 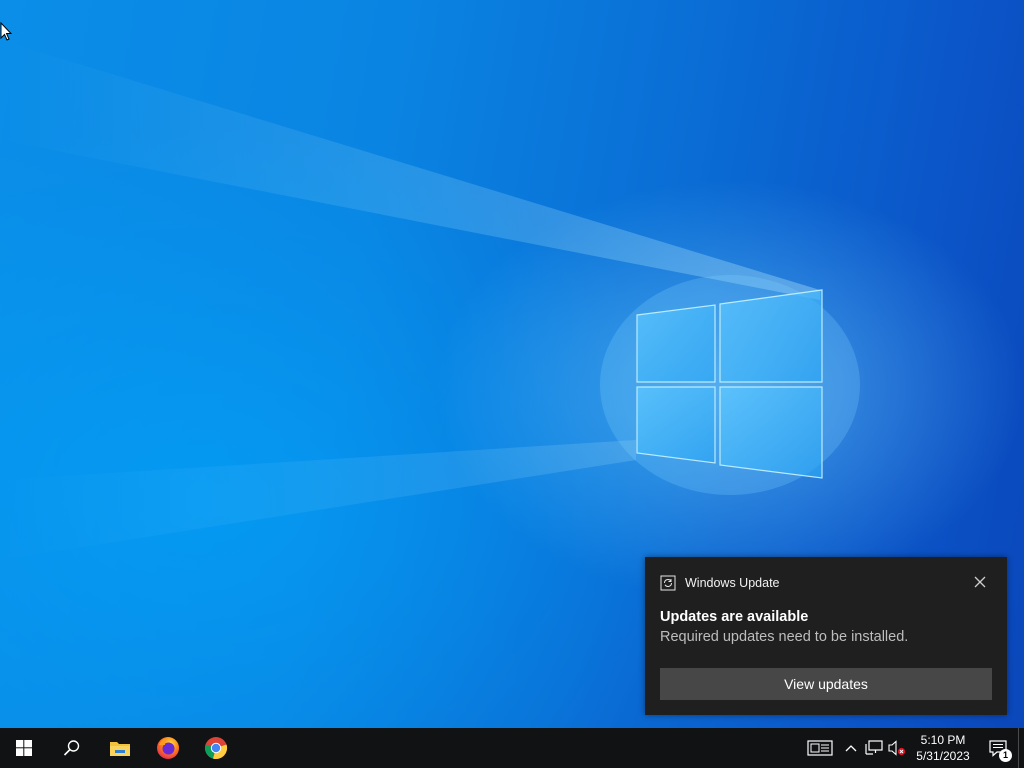 I want to click on notification-count-badge: 1, so click(x=1005, y=755).